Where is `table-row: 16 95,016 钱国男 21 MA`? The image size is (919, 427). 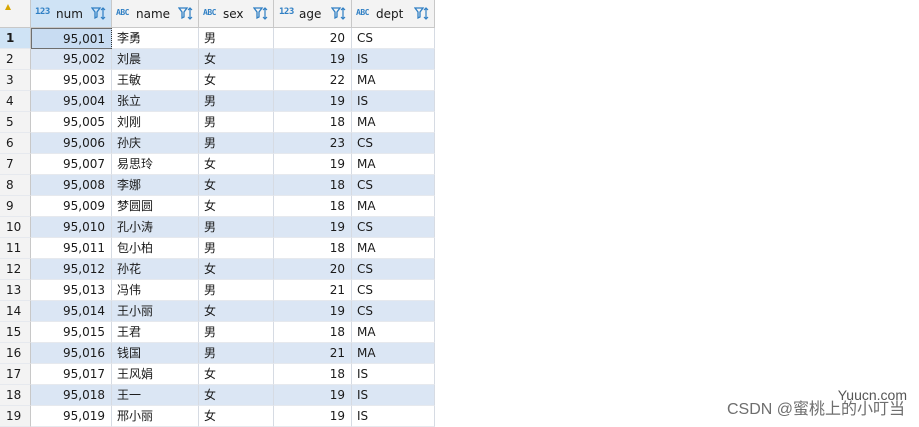 table-row: 16 95,016 钱国男 21 MA is located at coordinates (217, 353).